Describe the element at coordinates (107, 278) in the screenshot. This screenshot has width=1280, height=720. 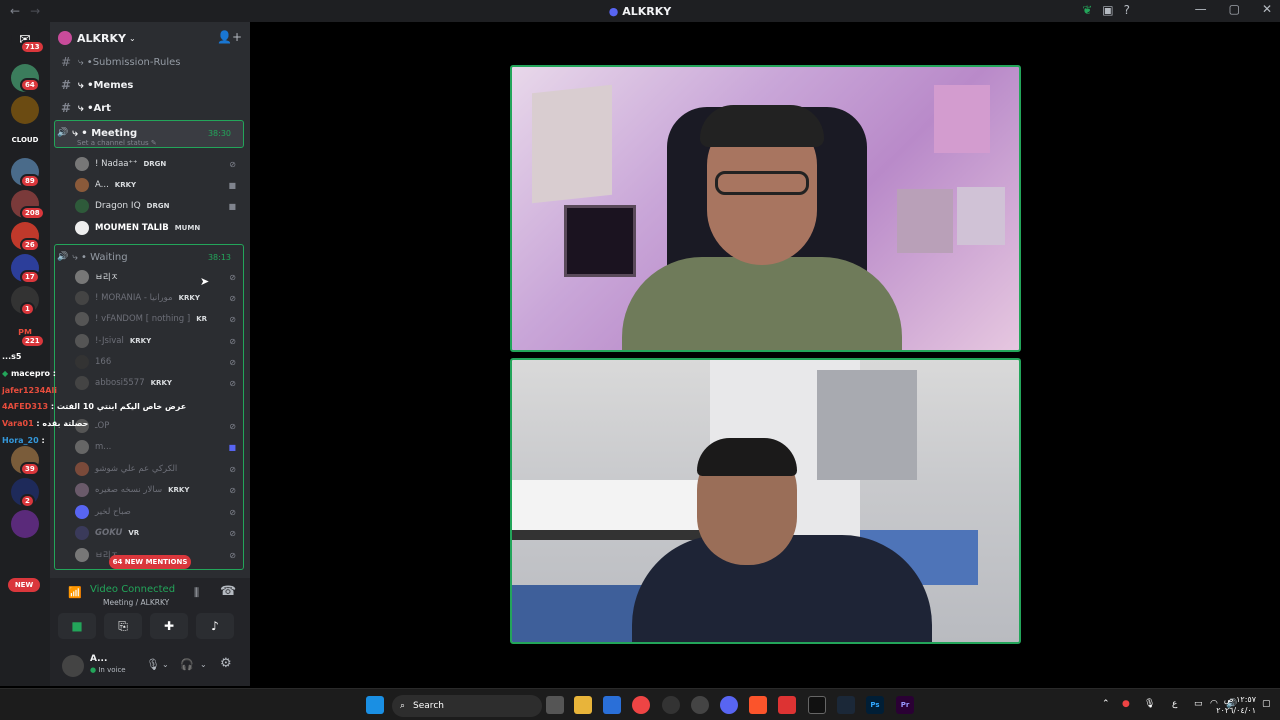
I see `user-name: ㅂ리ㅈ` at that location.